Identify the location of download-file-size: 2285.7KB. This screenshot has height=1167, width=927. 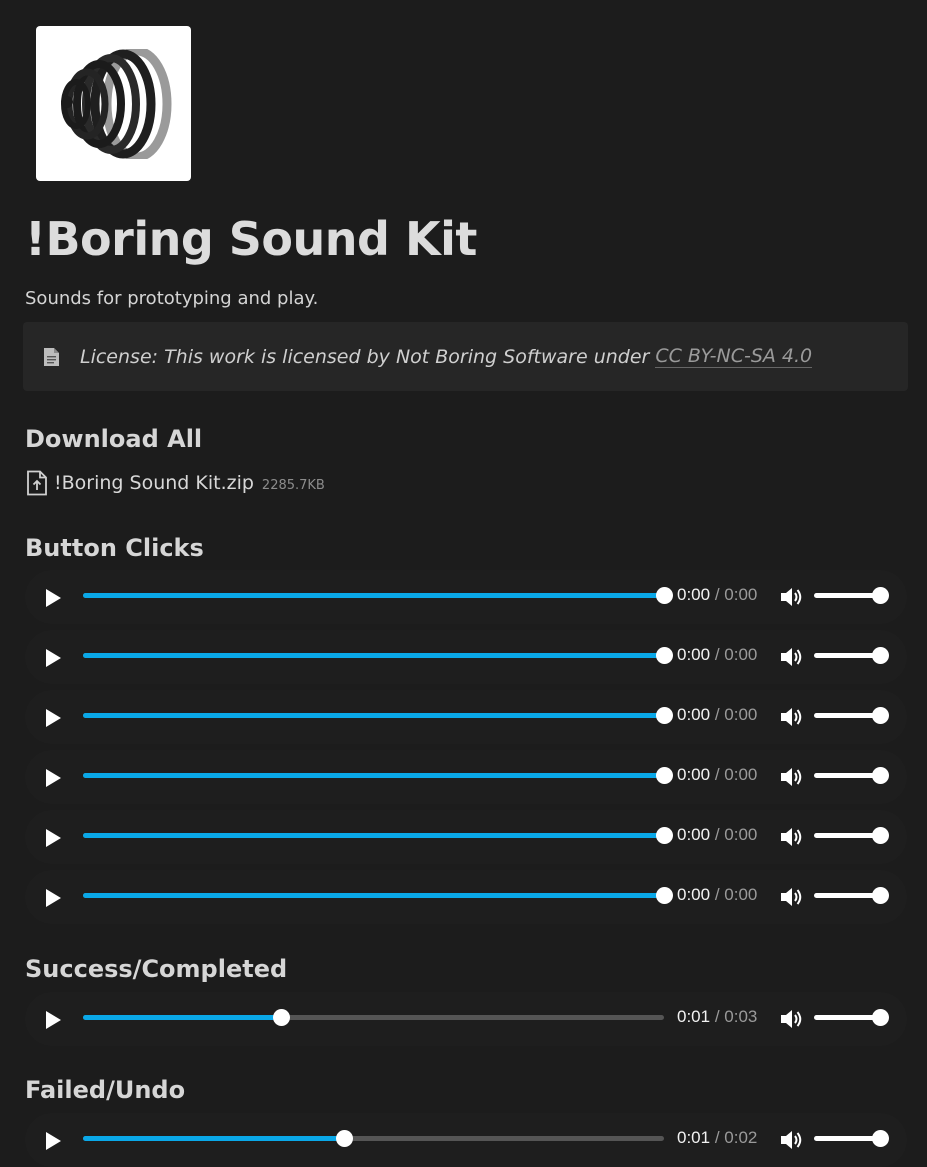
(293, 485).